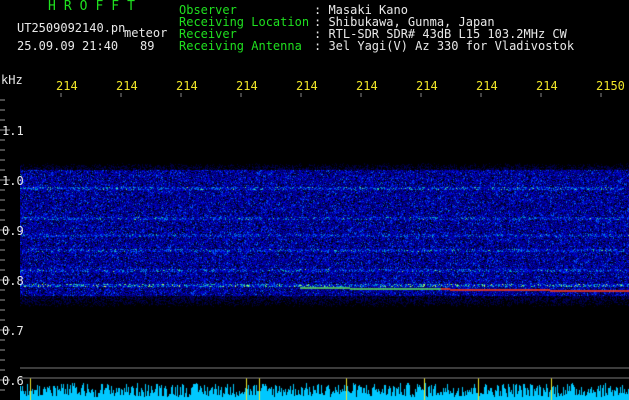 This screenshot has width=629, height=400. Describe the element at coordinates (13, 231) in the screenshot. I see `y-tick-label: 0.9` at that location.